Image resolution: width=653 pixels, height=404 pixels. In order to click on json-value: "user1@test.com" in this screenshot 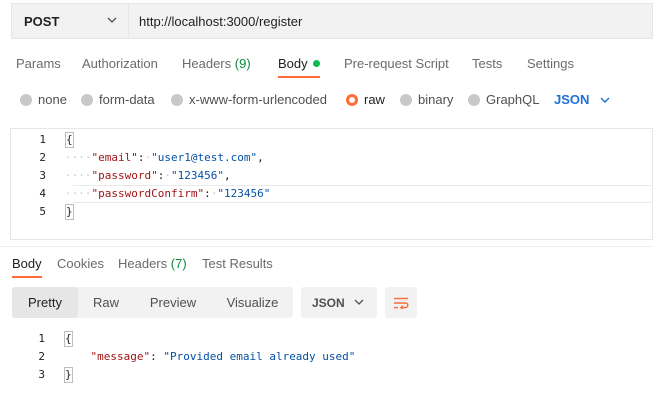, I will do `click(204, 157)`.